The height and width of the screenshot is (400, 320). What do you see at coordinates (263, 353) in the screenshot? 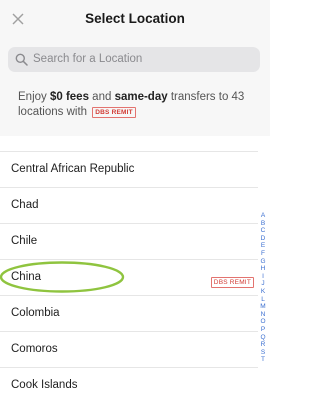
I see `alphabet-index-letter: S` at bounding box center [263, 353].